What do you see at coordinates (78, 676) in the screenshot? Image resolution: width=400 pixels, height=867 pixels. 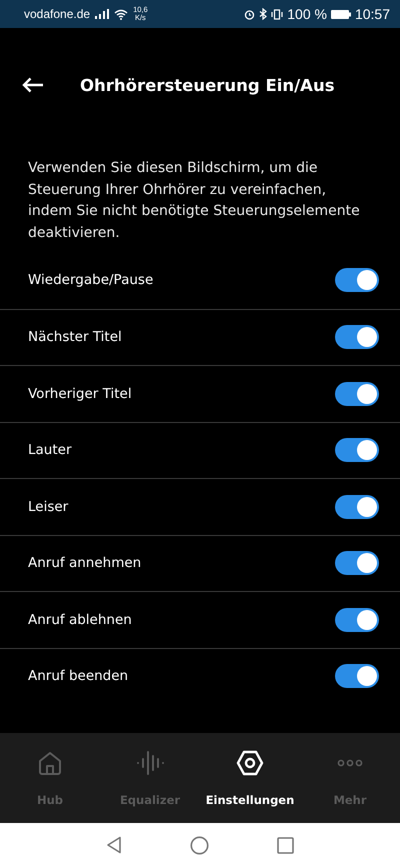 I see `control-label: Anruf beenden` at bounding box center [78, 676].